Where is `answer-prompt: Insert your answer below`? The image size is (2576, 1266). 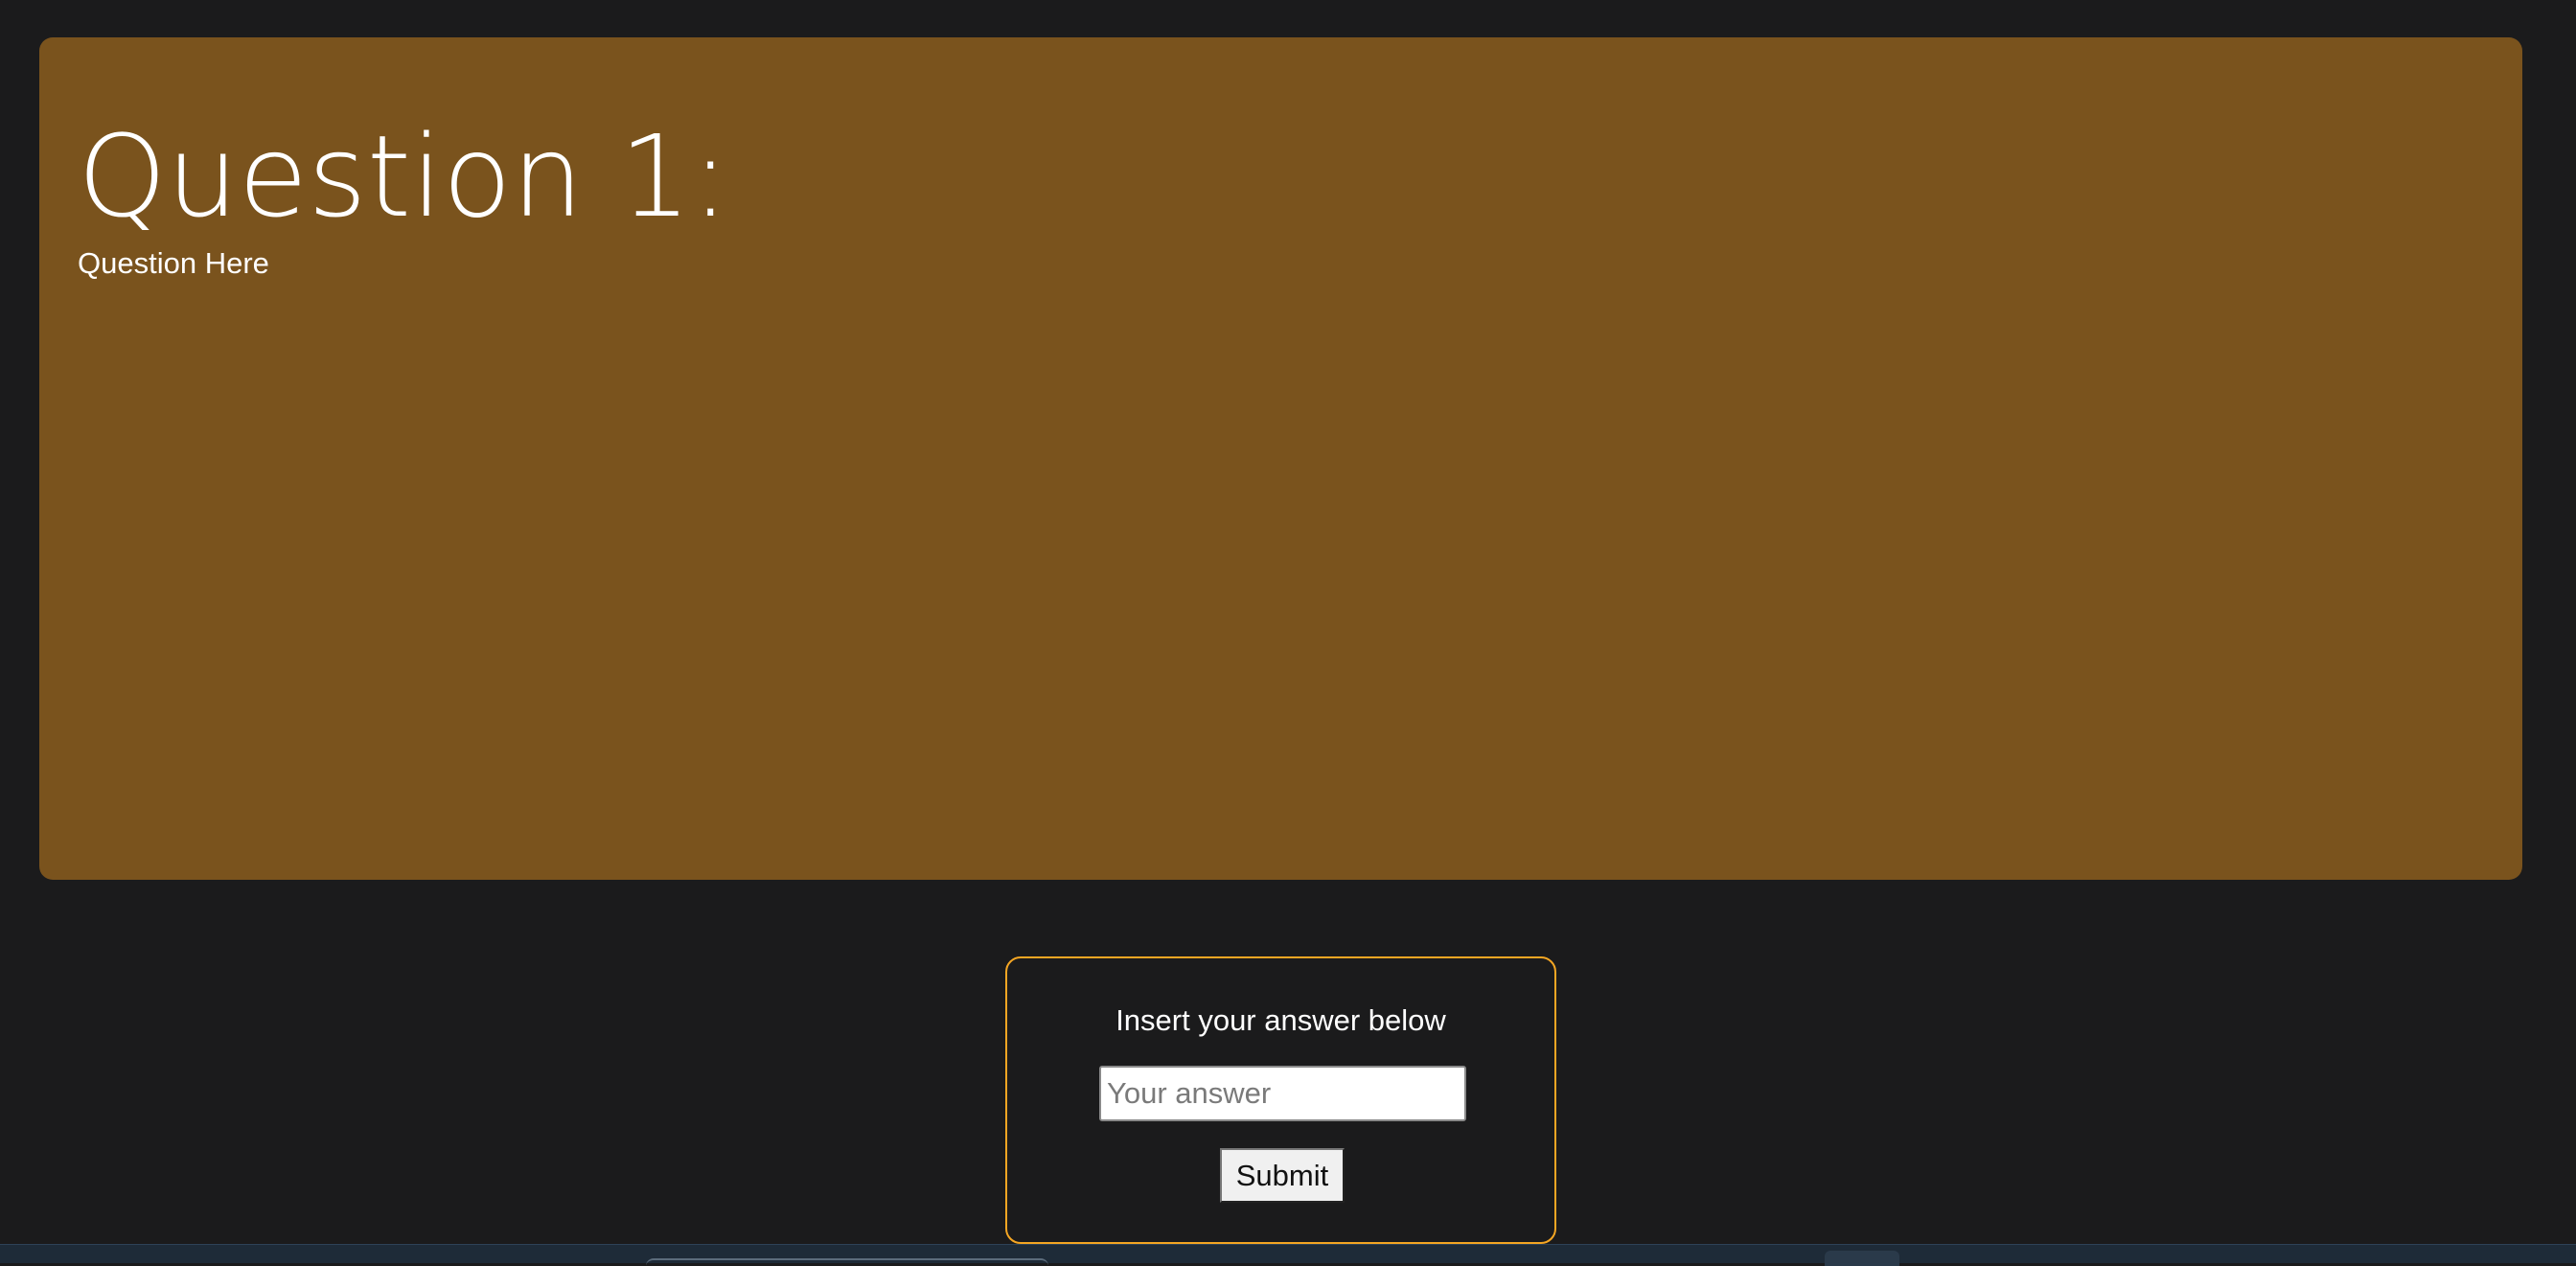 answer-prompt: Insert your answer below is located at coordinates (1281, 1020).